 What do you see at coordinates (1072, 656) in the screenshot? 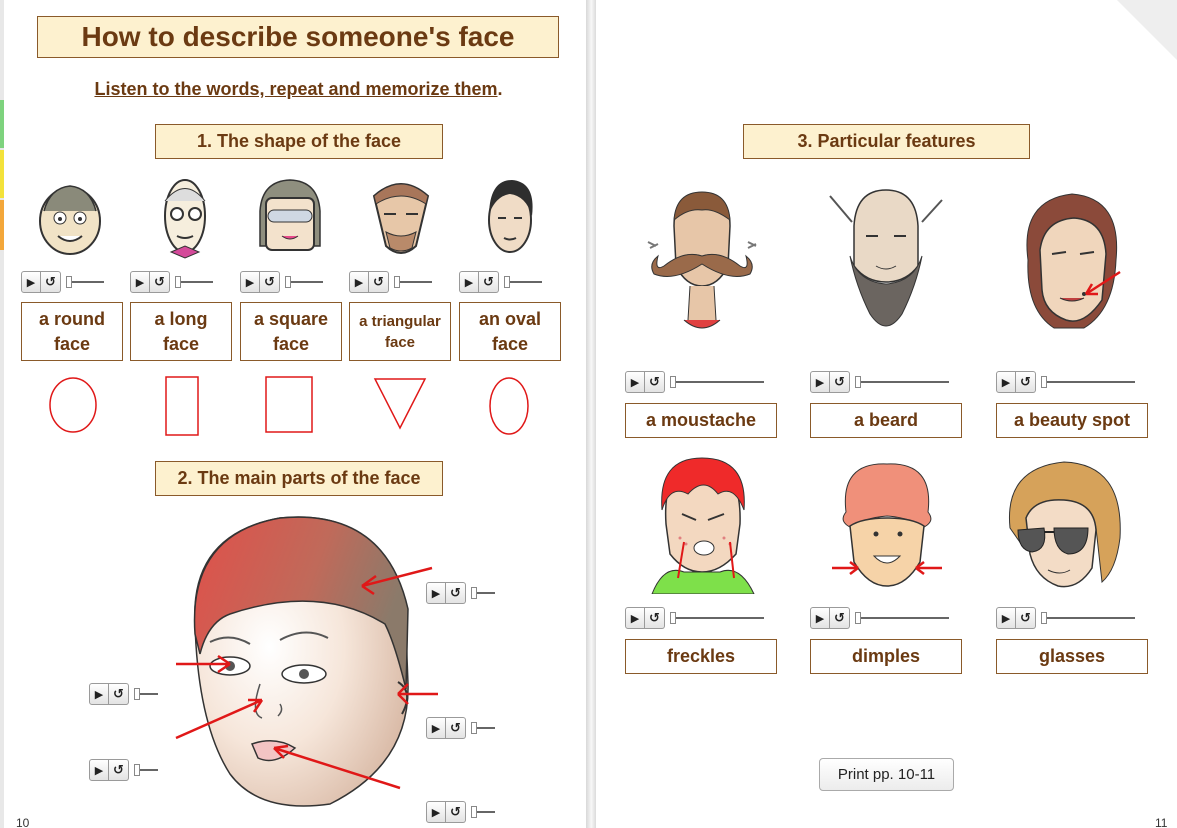
I see `label-glasses: glasses` at bounding box center [1072, 656].